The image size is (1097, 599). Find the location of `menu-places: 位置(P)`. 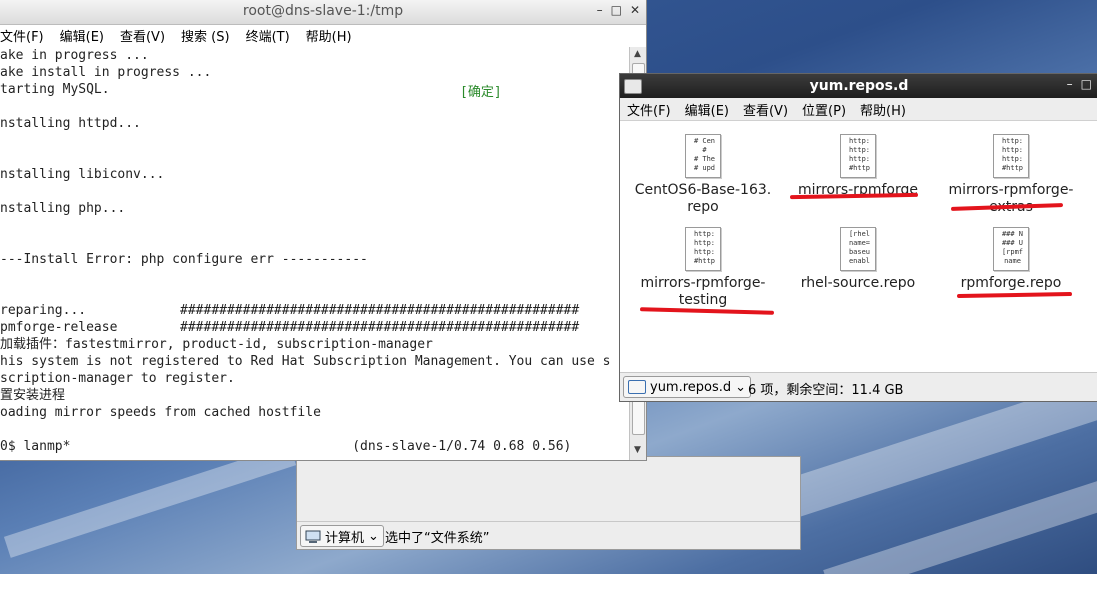

menu-places: 位置(P) is located at coordinates (824, 109).